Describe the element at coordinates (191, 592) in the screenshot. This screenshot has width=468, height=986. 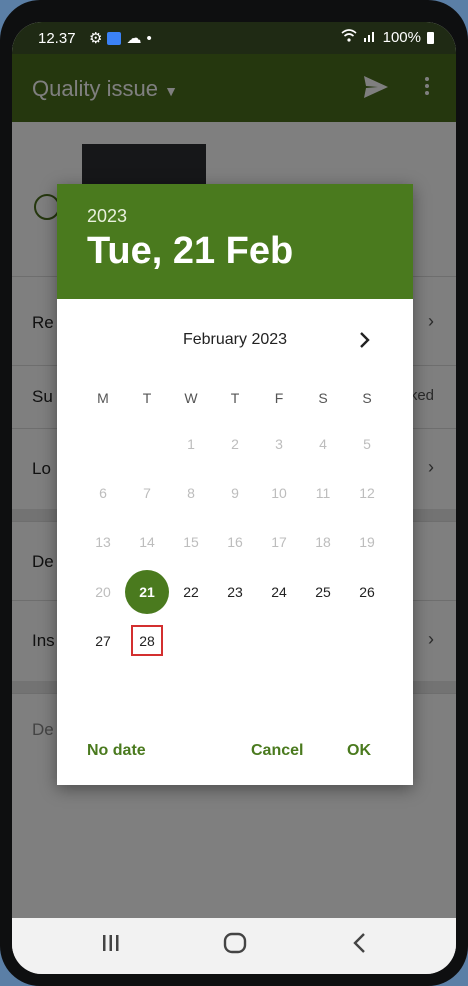
I see `calendar-day: 22` at that location.